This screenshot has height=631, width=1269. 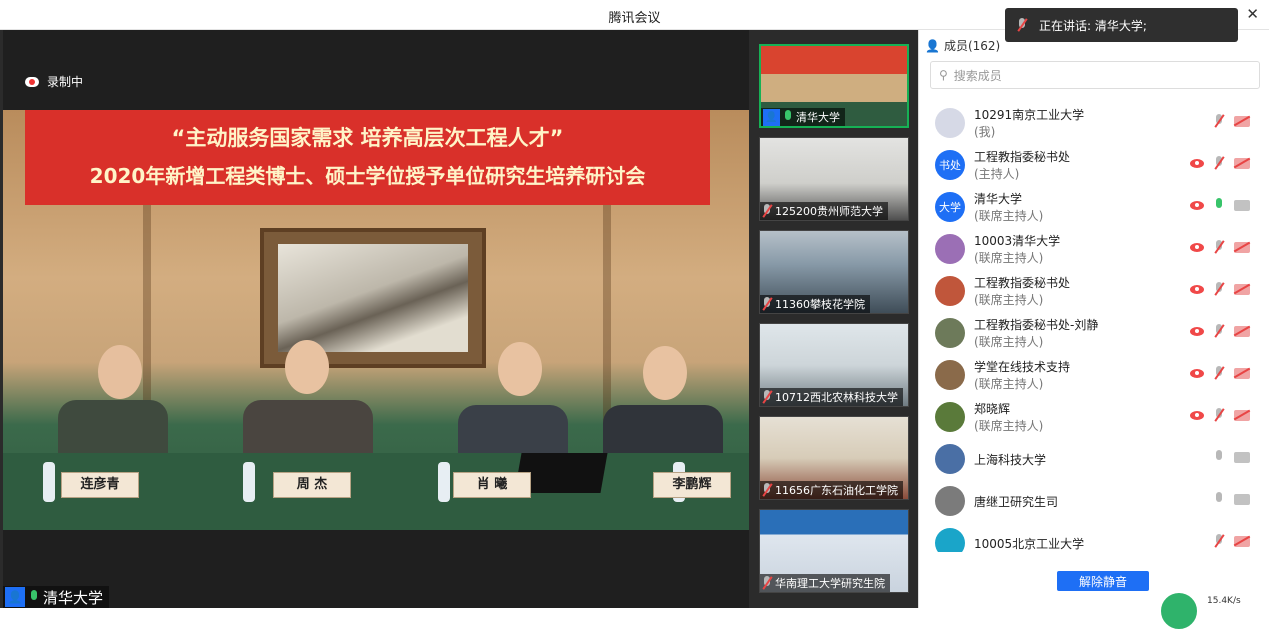 I want to click on member-name: 郑晓辉, so click(x=992, y=409).